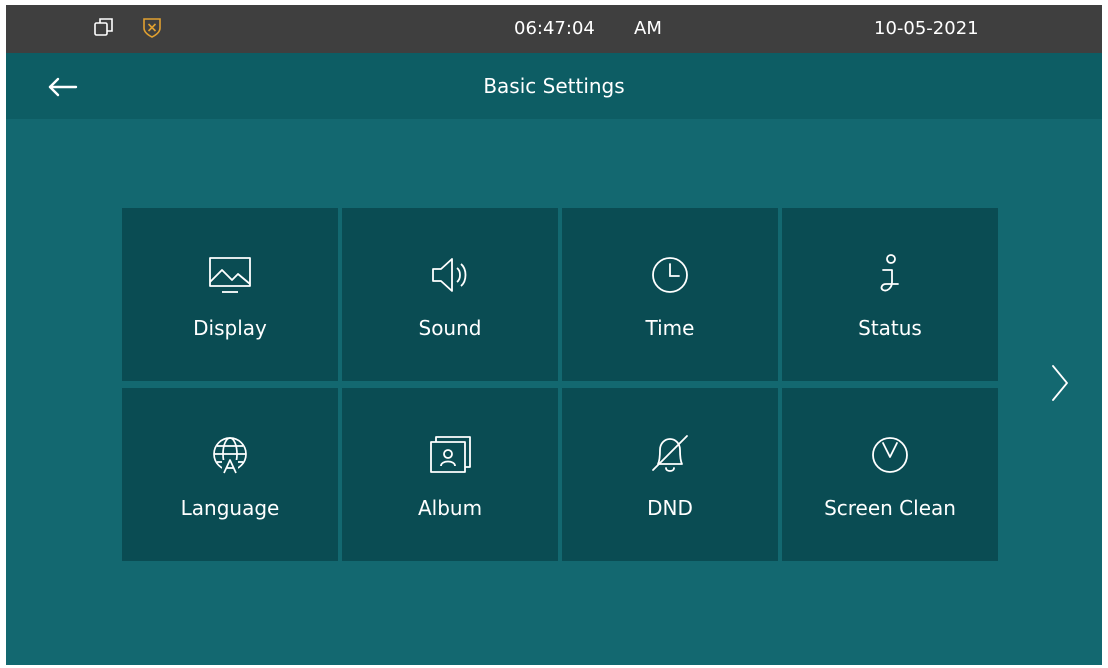 The image size is (1108, 668). What do you see at coordinates (670, 474) in the screenshot?
I see `tile-dnd: DND` at bounding box center [670, 474].